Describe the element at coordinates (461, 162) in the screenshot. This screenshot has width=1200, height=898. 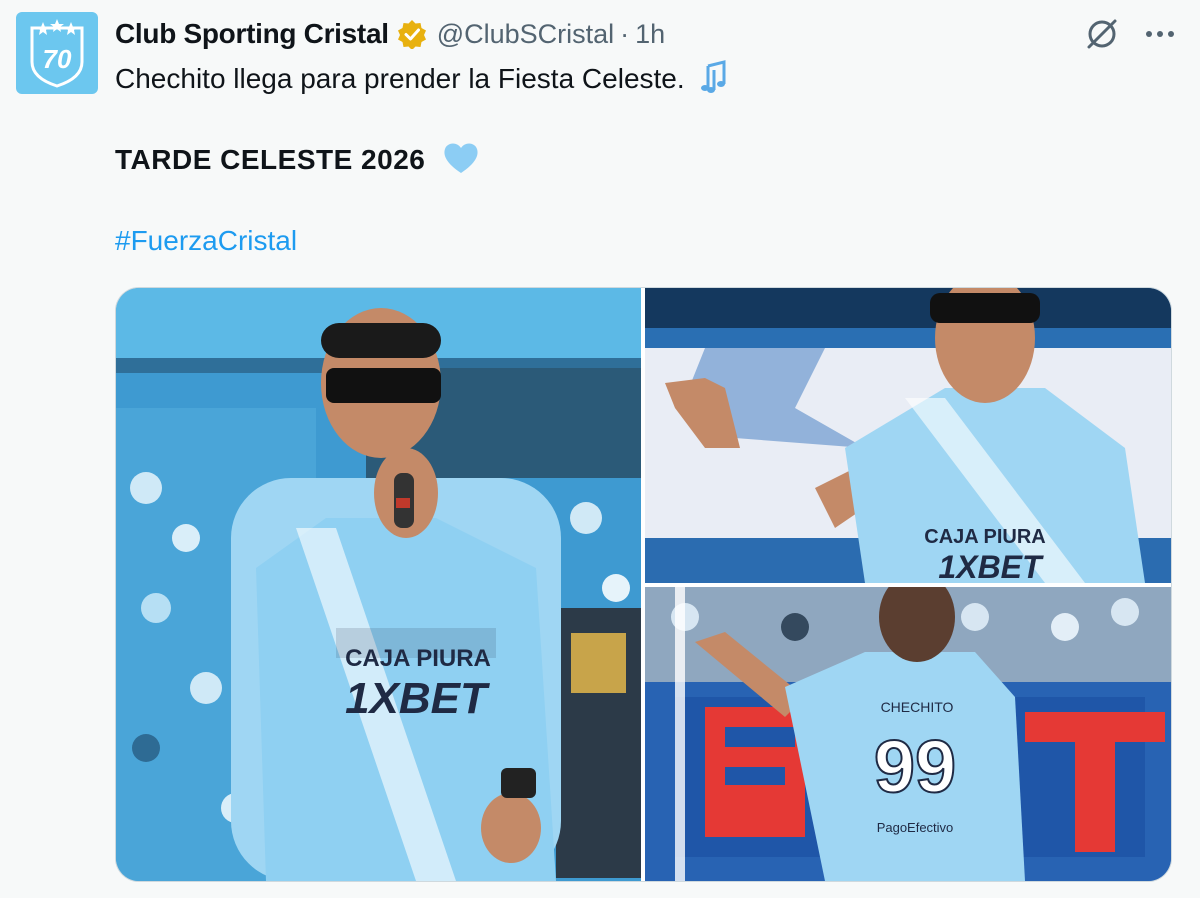
I see `light-blue-heart-icon` at that location.